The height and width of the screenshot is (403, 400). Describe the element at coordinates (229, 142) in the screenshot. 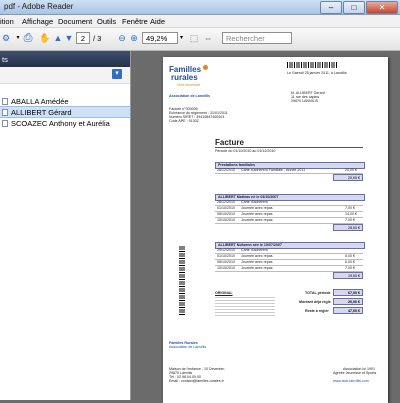

I see `invoice-title: Facture` at that location.